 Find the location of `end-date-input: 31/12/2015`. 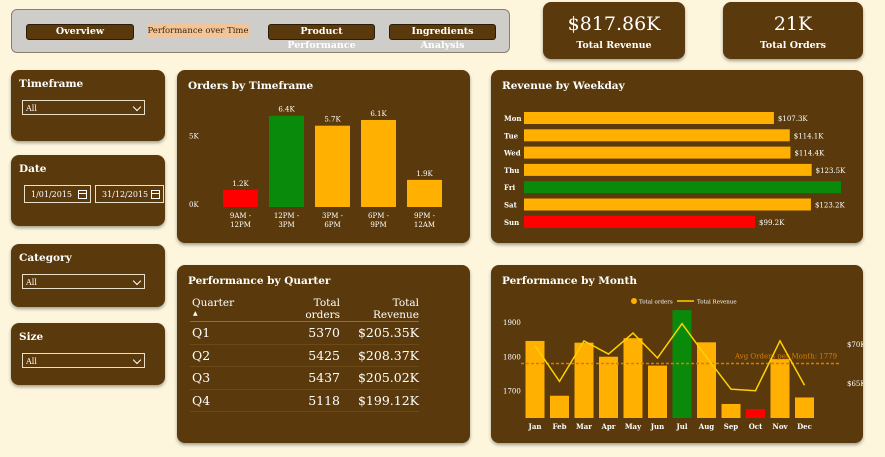

end-date-input: 31/12/2015 is located at coordinates (129, 194).